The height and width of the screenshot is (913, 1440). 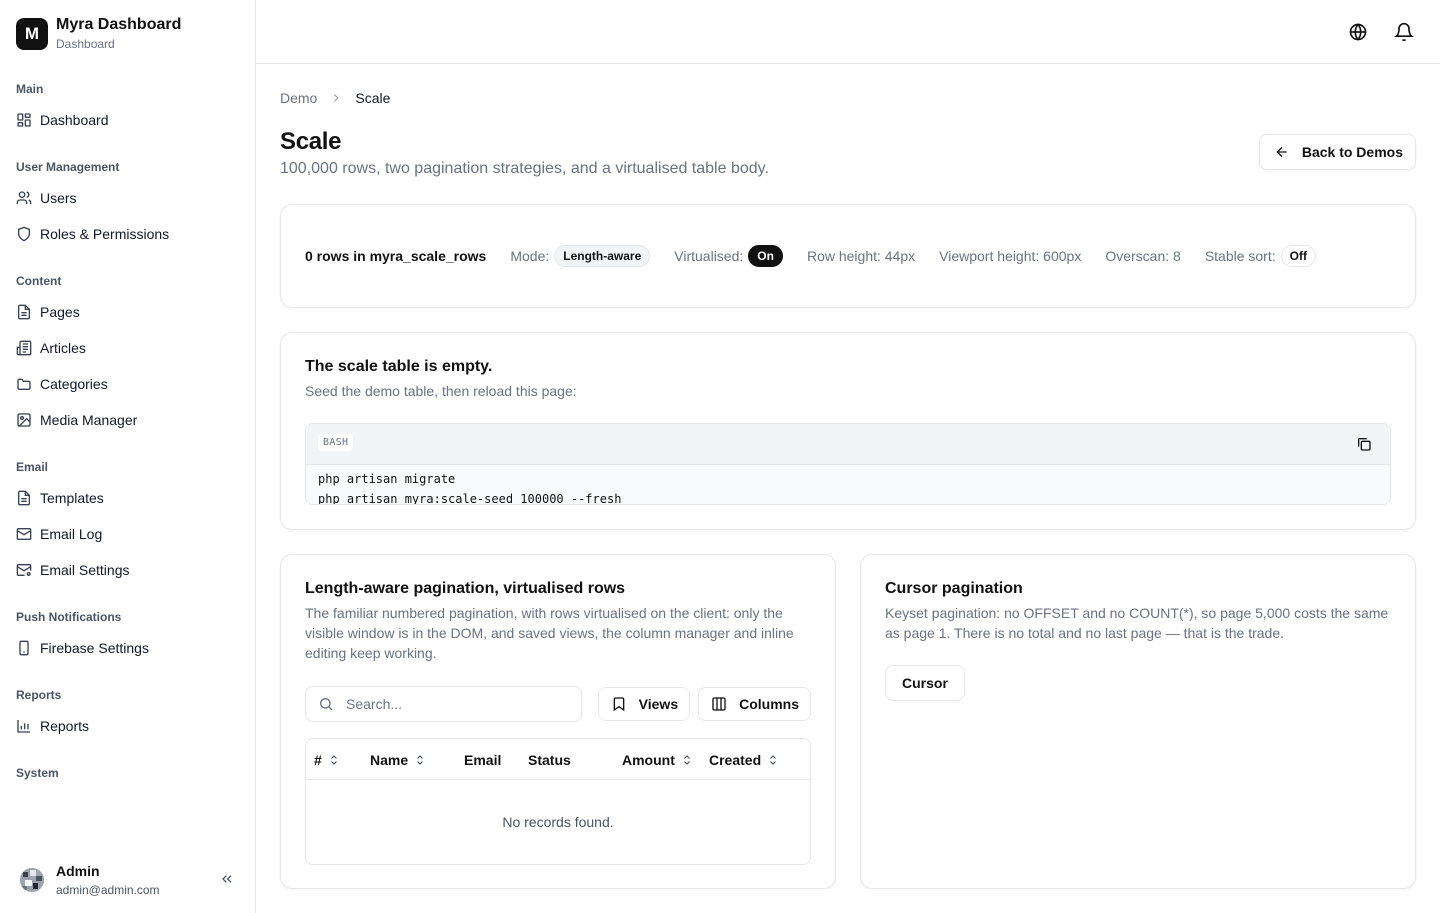 What do you see at coordinates (128, 198) in the screenshot?
I see `sidebar-item-users: Users` at bounding box center [128, 198].